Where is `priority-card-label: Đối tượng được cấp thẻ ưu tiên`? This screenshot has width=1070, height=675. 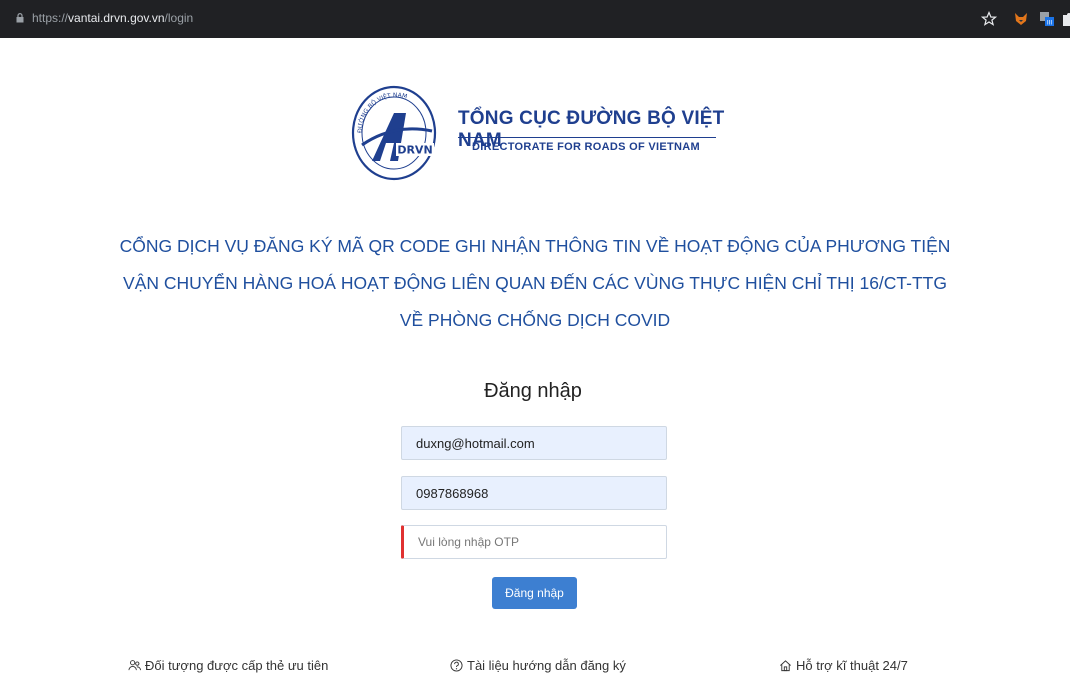
priority-card-label: Đối tượng được cấp thẻ ưu tiên is located at coordinates (237, 665).